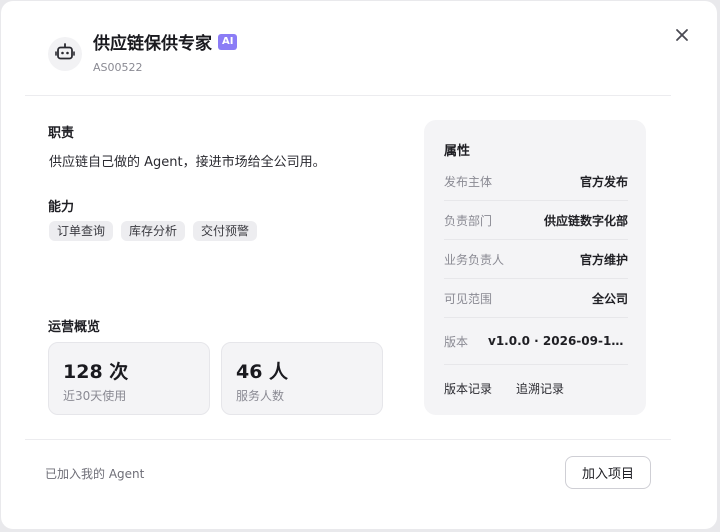  Describe the element at coordinates (536, 259) in the screenshot. I see `property-row-owner: 业务负责人 官方维护` at that location.